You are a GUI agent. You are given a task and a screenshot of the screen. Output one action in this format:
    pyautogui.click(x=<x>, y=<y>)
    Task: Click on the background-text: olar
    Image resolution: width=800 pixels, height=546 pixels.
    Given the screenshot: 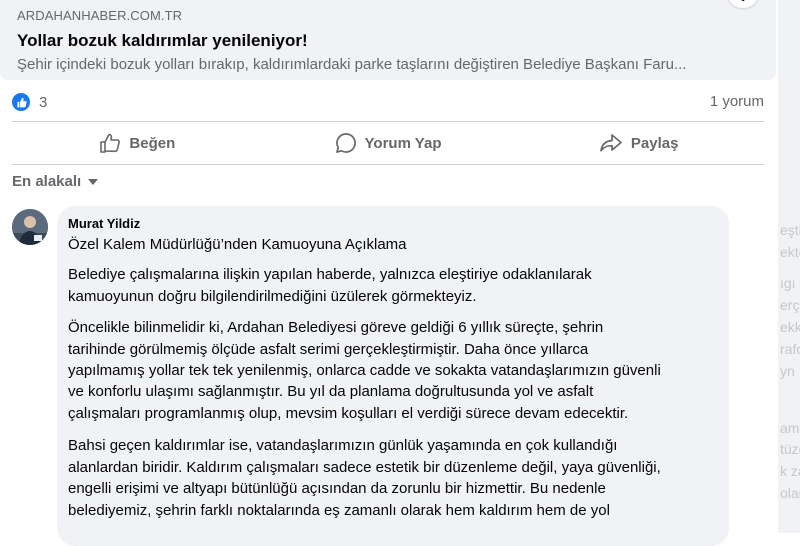 What is the action you would take?
    pyautogui.click(x=790, y=493)
    